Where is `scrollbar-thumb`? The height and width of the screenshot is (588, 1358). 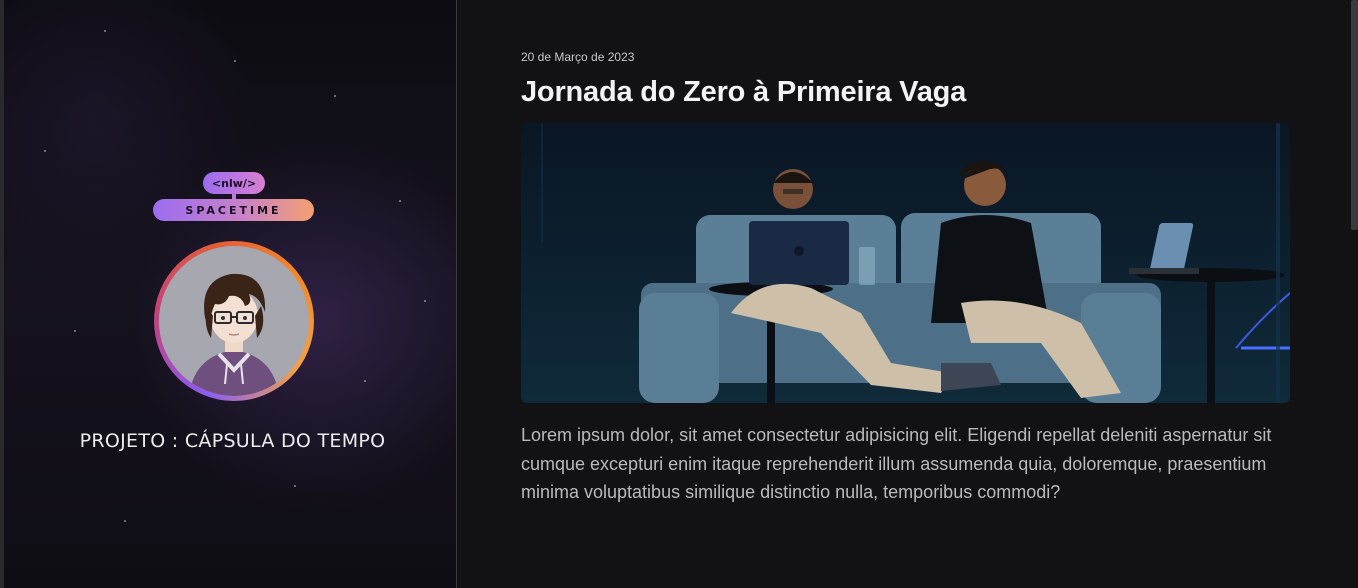 scrollbar-thumb is located at coordinates (1354, 115).